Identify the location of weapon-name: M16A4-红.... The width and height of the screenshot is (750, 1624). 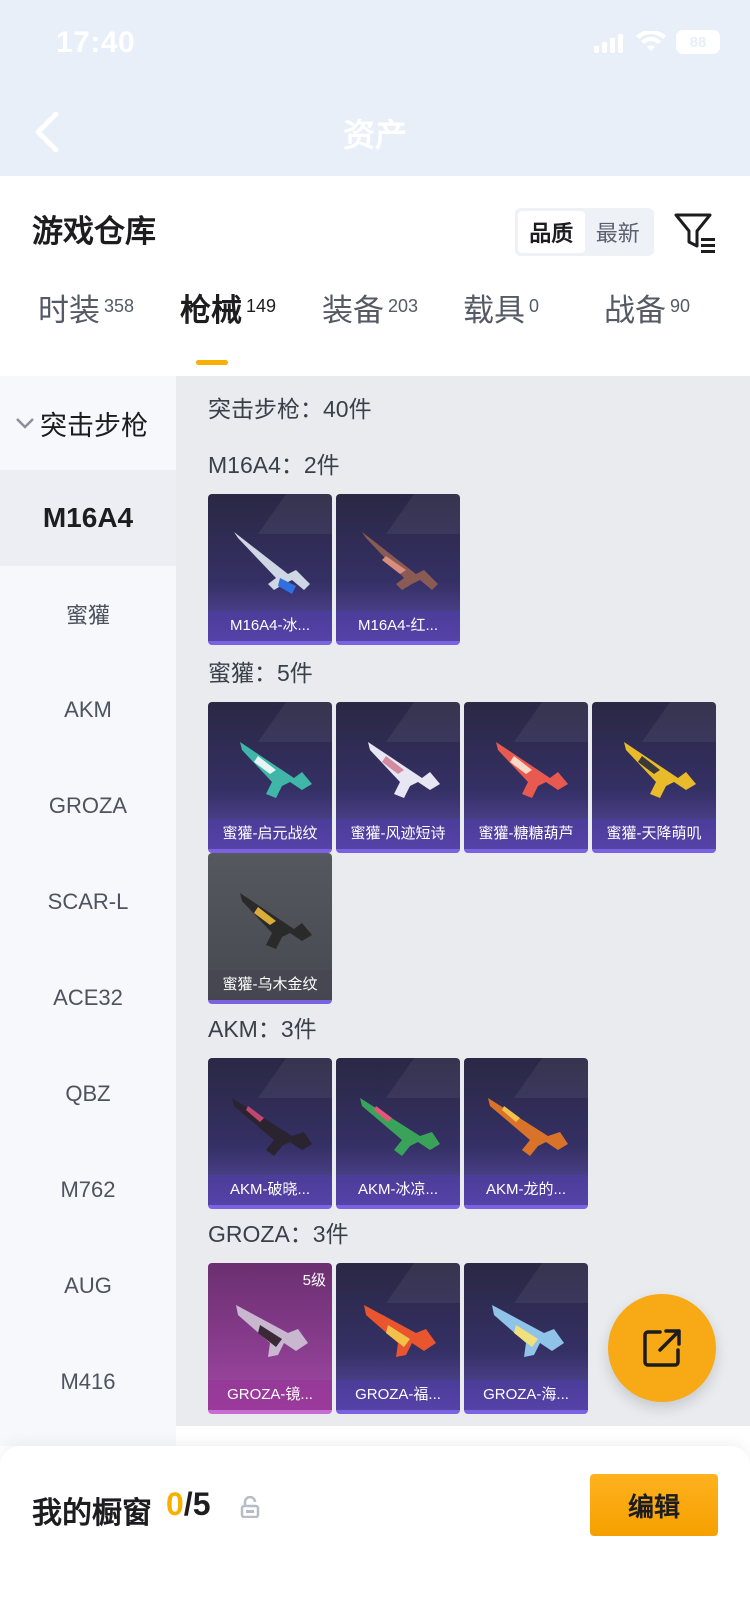
(398, 626).